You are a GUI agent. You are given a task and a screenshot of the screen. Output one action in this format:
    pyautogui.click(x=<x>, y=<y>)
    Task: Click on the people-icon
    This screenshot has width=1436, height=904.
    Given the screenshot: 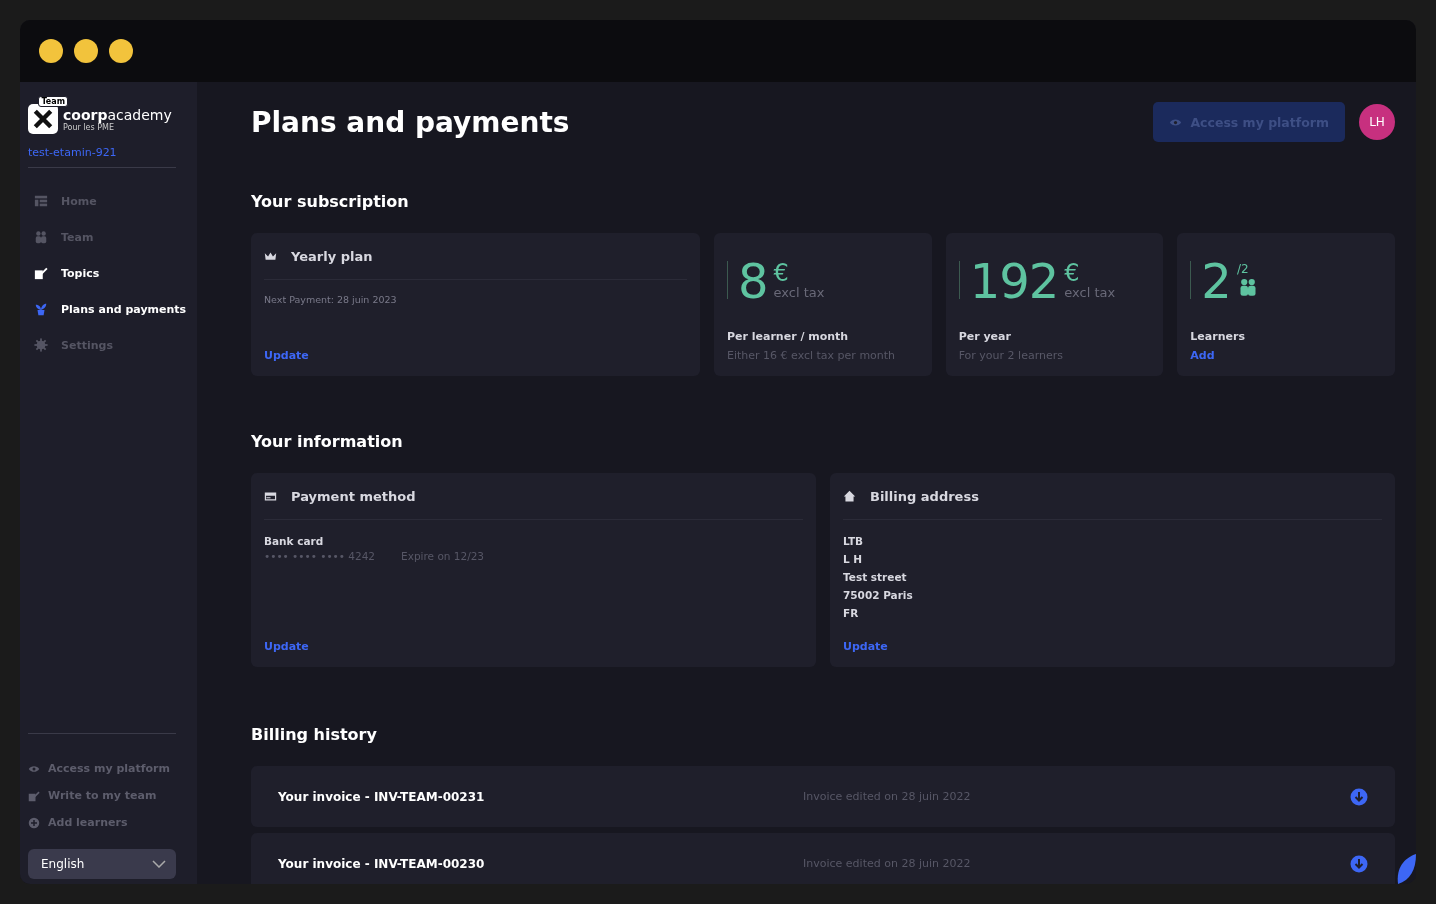 What is the action you would take?
    pyautogui.click(x=41, y=237)
    